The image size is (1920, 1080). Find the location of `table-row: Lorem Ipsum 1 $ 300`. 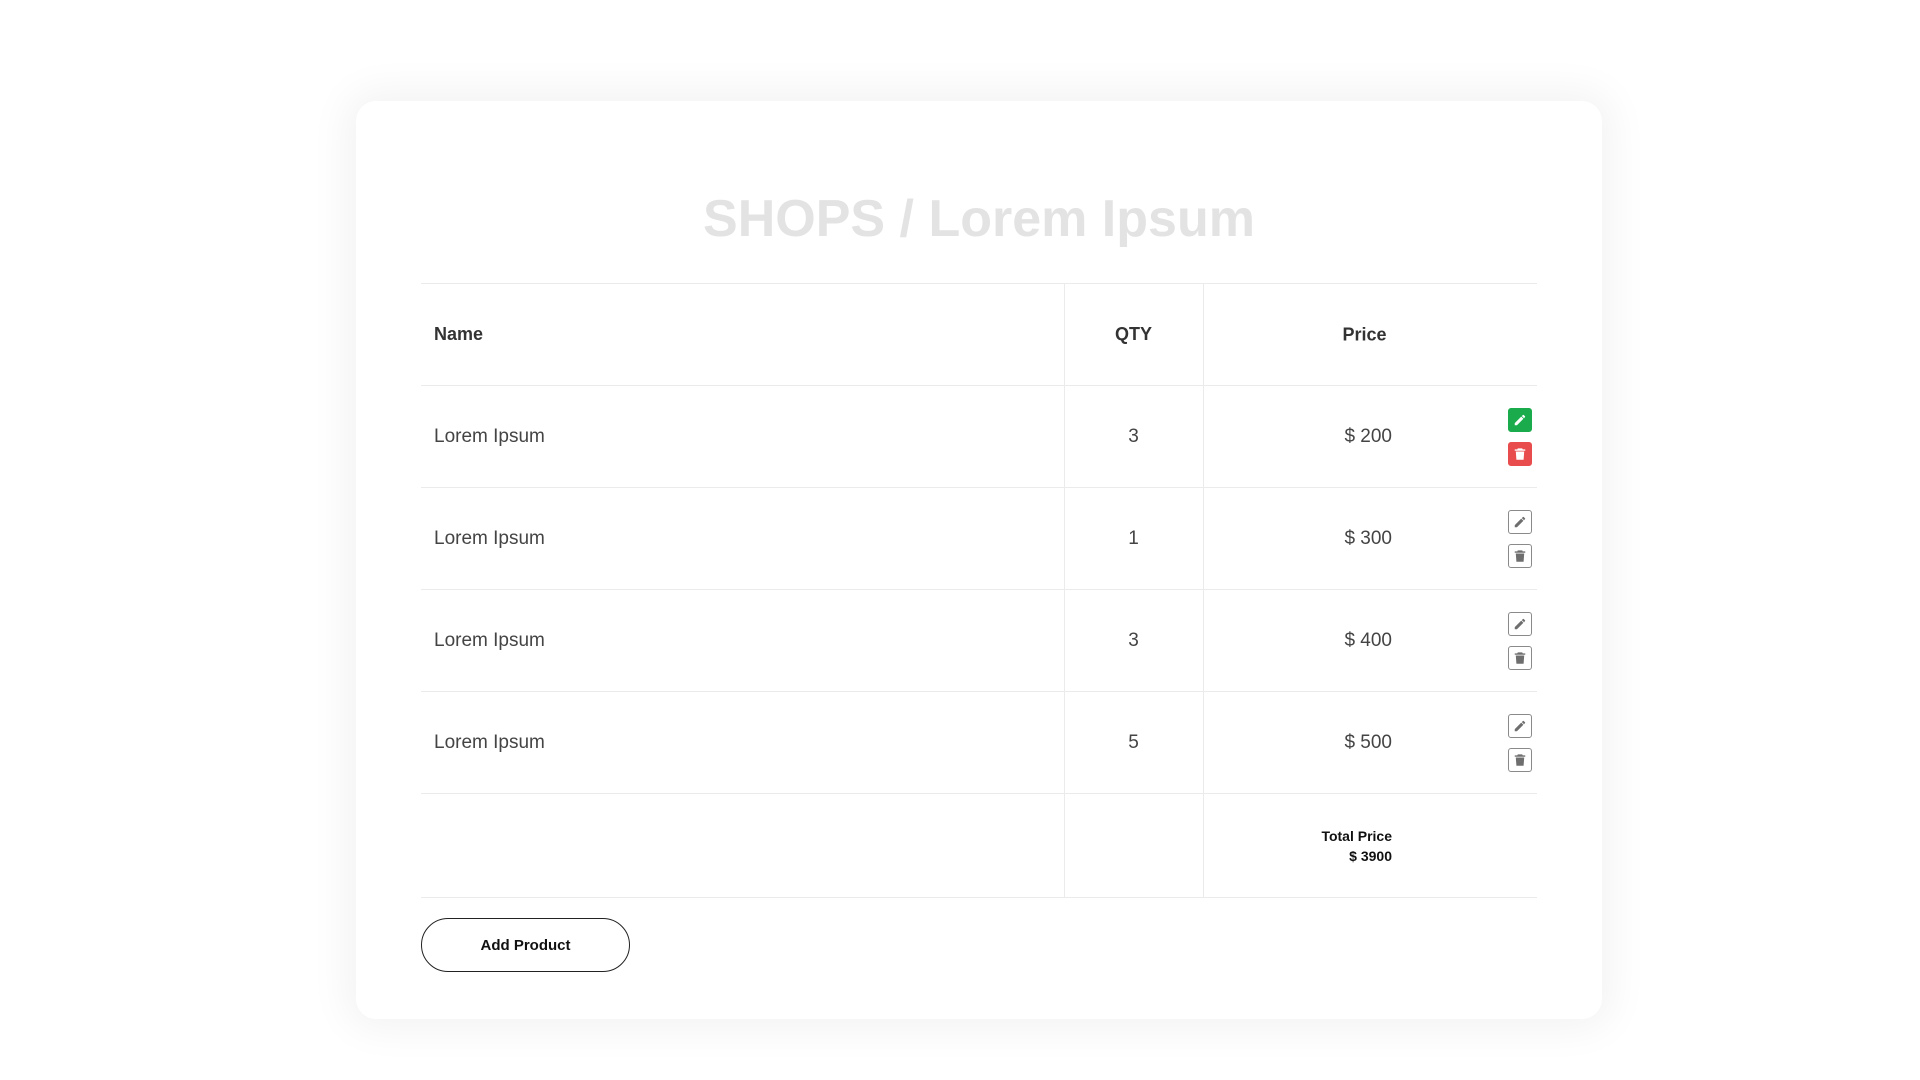

table-row: Lorem Ipsum 1 $ 300 is located at coordinates (979, 538).